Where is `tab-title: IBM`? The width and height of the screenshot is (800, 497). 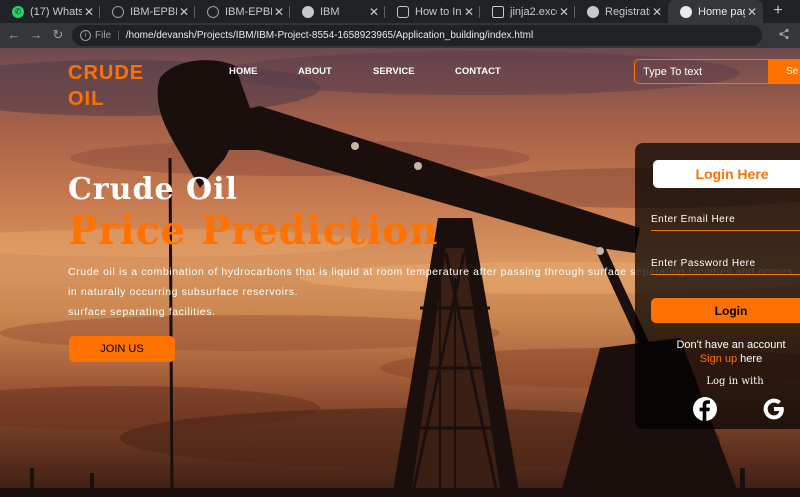
tab-title: IBM is located at coordinates (330, 11).